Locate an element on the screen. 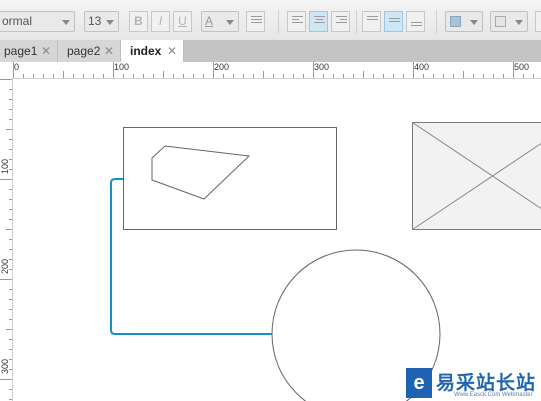 The image size is (541, 401). watermark: e 易采站长站 Www.Easck.Com Webmaster is located at coordinates (473, 384).